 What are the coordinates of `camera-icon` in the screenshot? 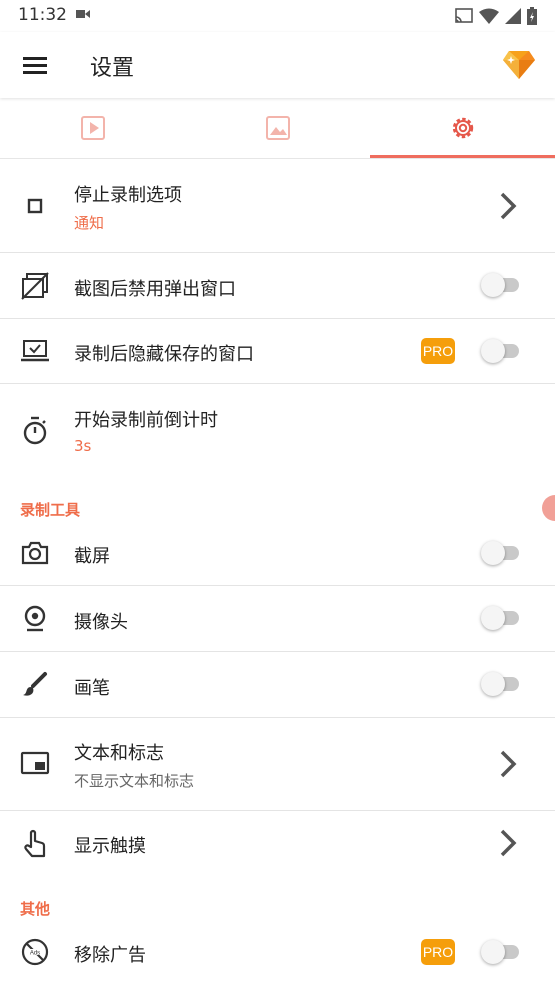 It's located at (35, 553).